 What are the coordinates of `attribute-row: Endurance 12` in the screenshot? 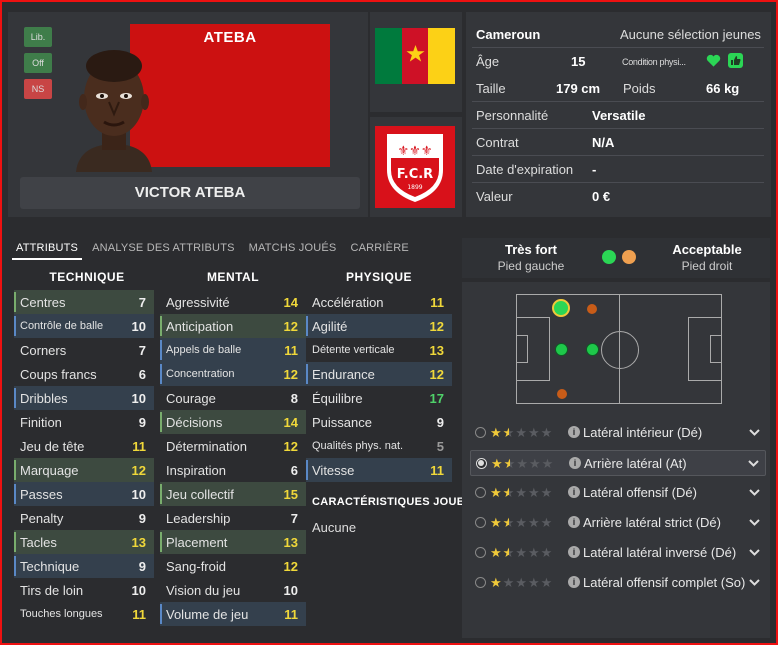 It's located at (379, 374).